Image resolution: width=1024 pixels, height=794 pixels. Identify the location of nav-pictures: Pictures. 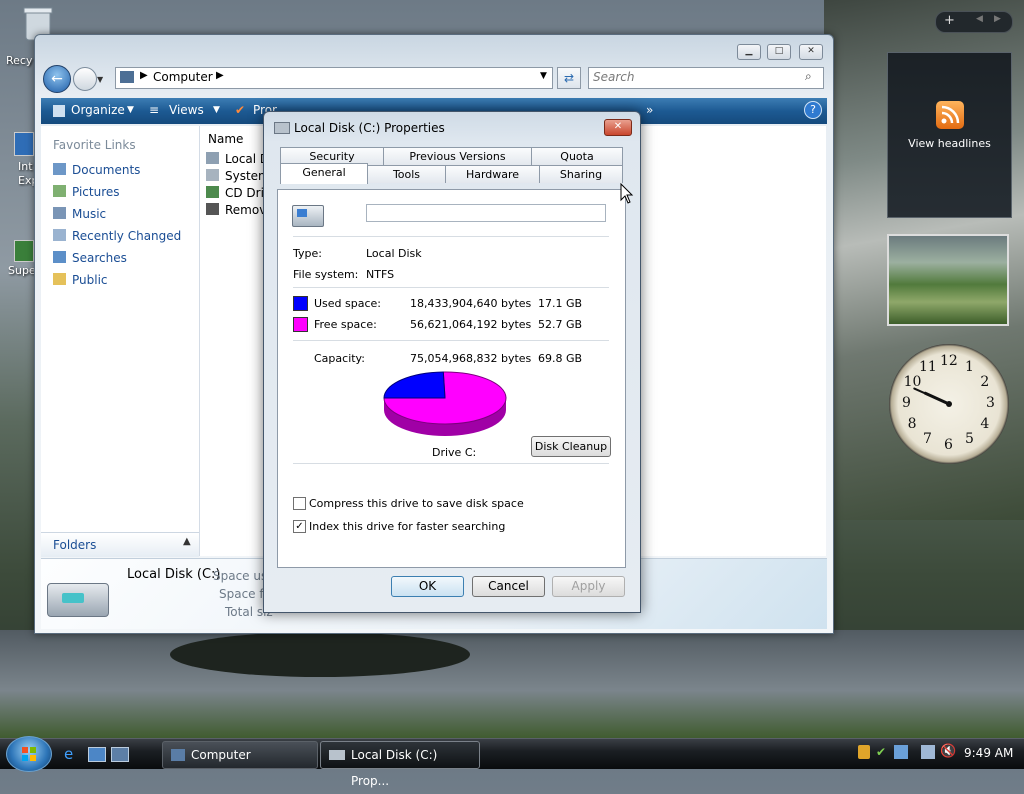
(86, 192).